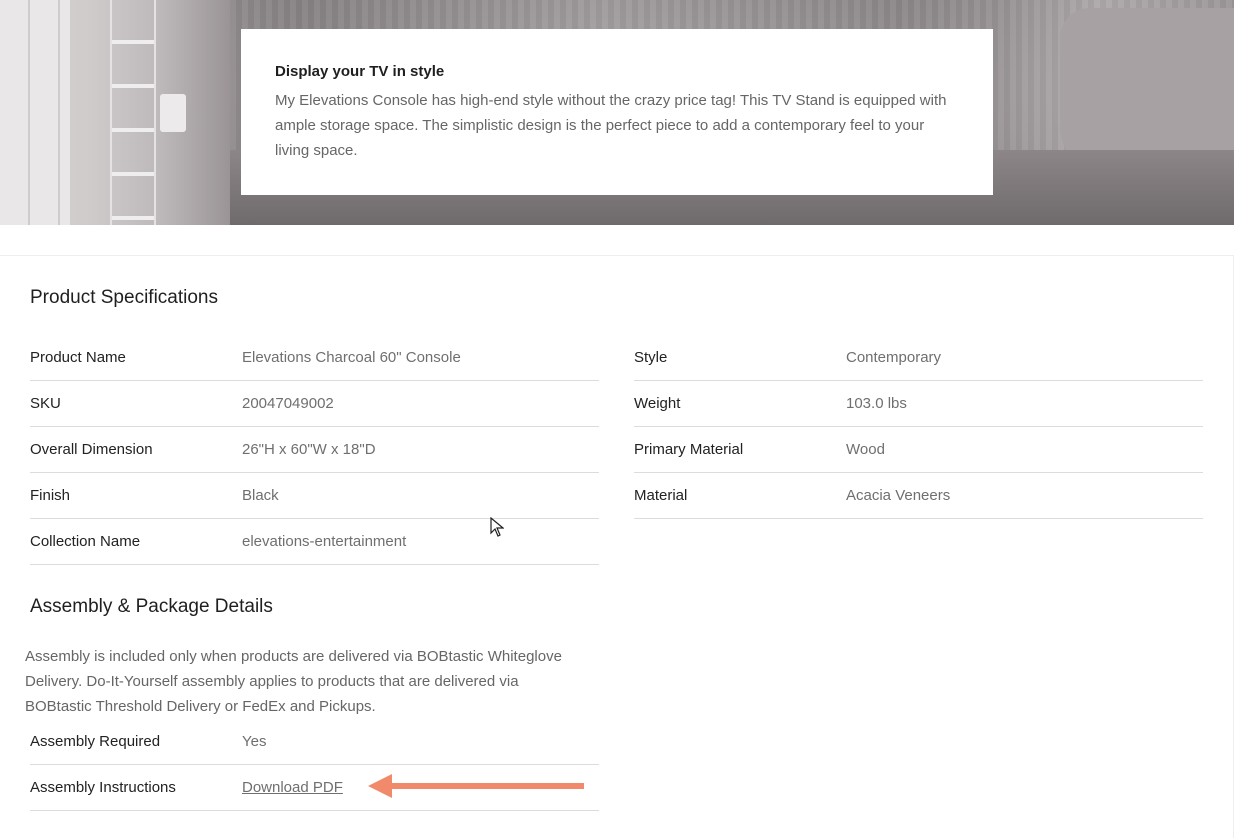 The image size is (1234, 838). Describe the element at coordinates (661, 495) in the screenshot. I see `spec-label: Material` at that location.